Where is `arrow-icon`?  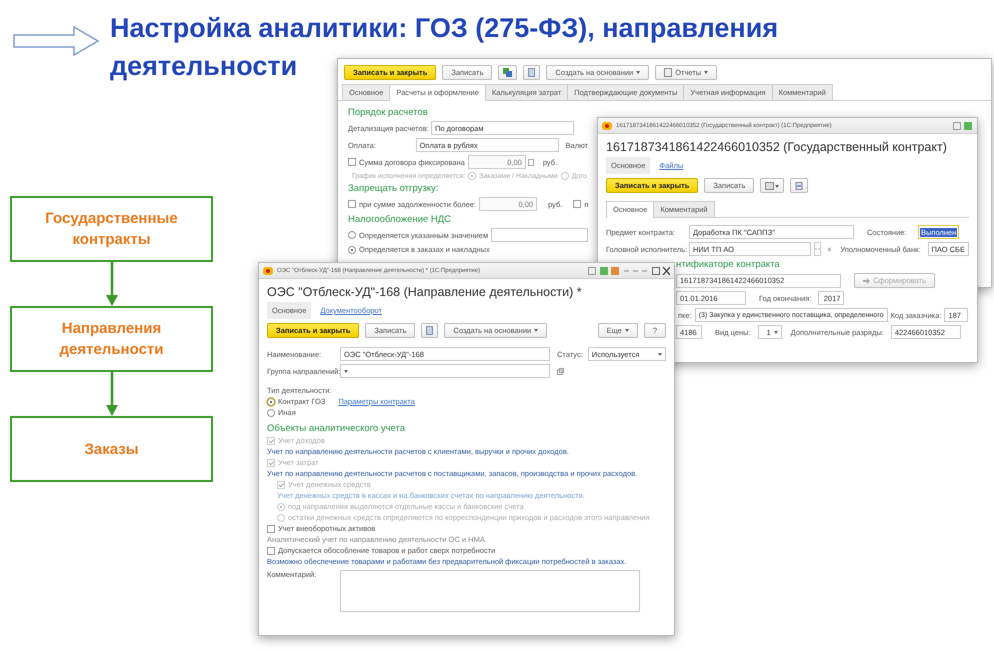 arrow-icon is located at coordinates (866, 281).